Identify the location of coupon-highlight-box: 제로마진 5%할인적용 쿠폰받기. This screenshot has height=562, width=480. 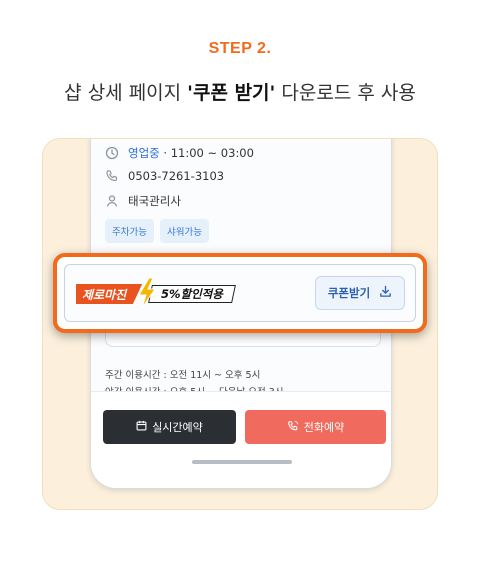
(240, 293).